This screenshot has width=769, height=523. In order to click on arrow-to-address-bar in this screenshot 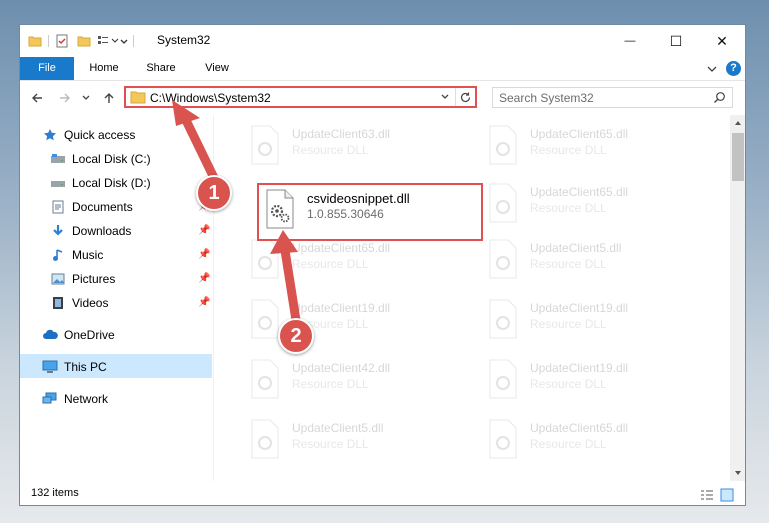, I will do `click(199, 147)`.